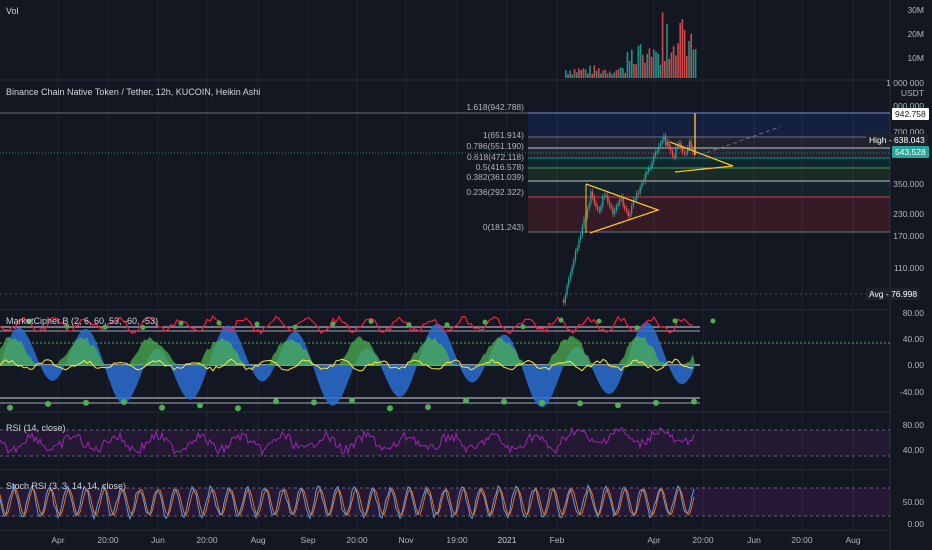 This screenshot has height=550, width=932. I want to click on rsi-pane-title: RSI (14, close), so click(36, 428).